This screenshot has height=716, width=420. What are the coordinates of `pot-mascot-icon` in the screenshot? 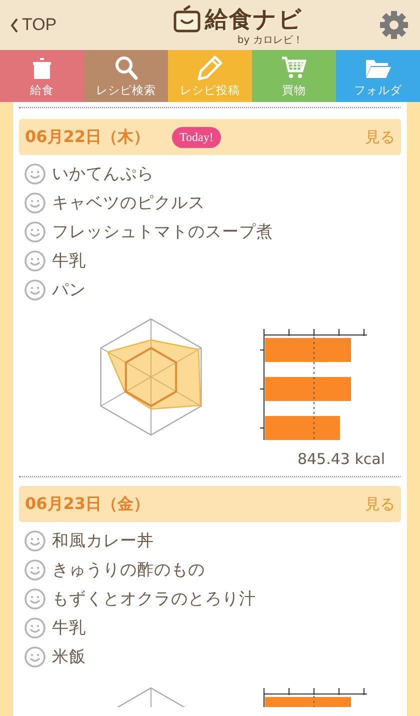 It's located at (187, 19).